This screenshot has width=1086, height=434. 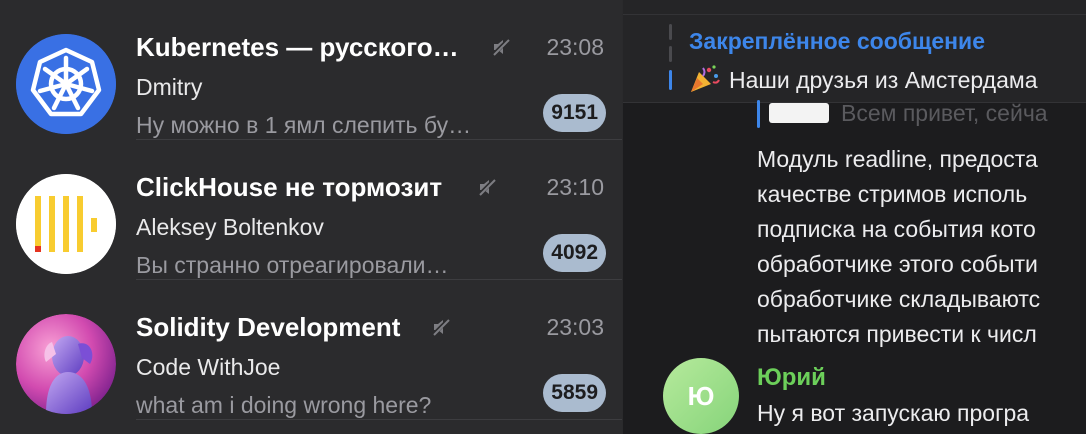 I want to click on chat-time: 23:03, so click(x=575, y=327).